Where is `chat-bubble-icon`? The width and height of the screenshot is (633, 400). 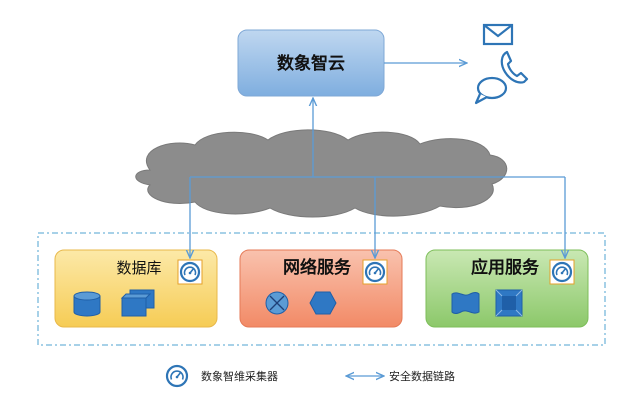 chat-bubble-icon is located at coordinates (491, 90).